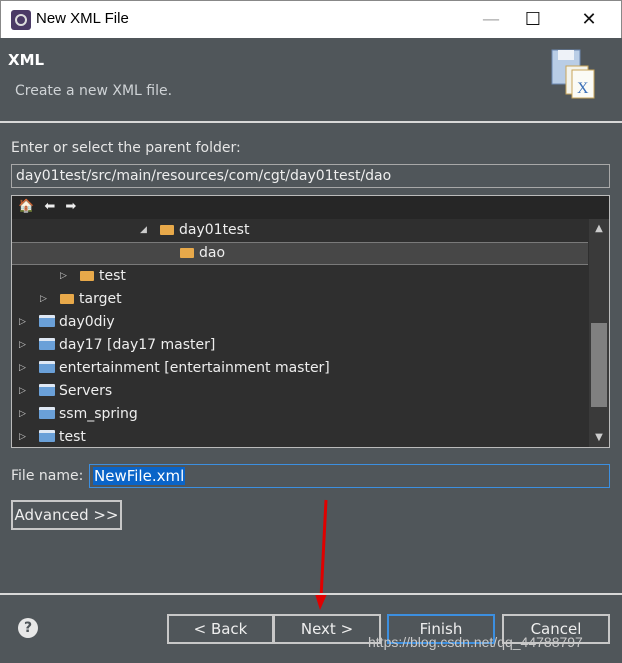 Image resolution: width=622 pixels, height=663 pixels. What do you see at coordinates (589, 20) in the screenshot?
I see `close-button: ✕` at bounding box center [589, 20].